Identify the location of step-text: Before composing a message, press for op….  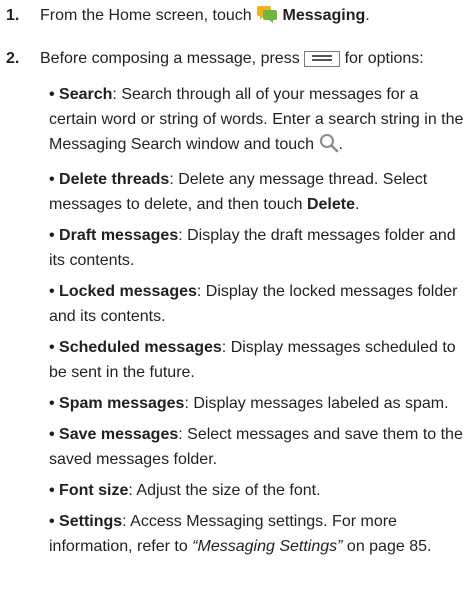
(255, 61).